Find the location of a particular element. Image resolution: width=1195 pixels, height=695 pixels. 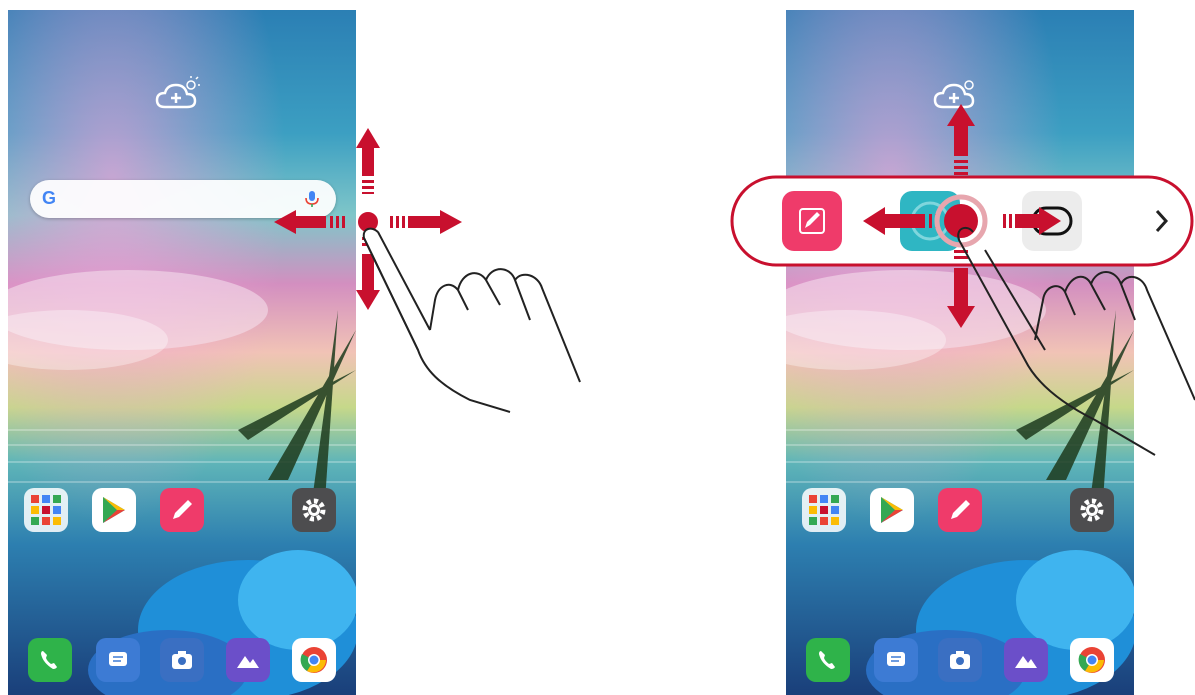

qmemo-icon is located at coordinates (812, 221).